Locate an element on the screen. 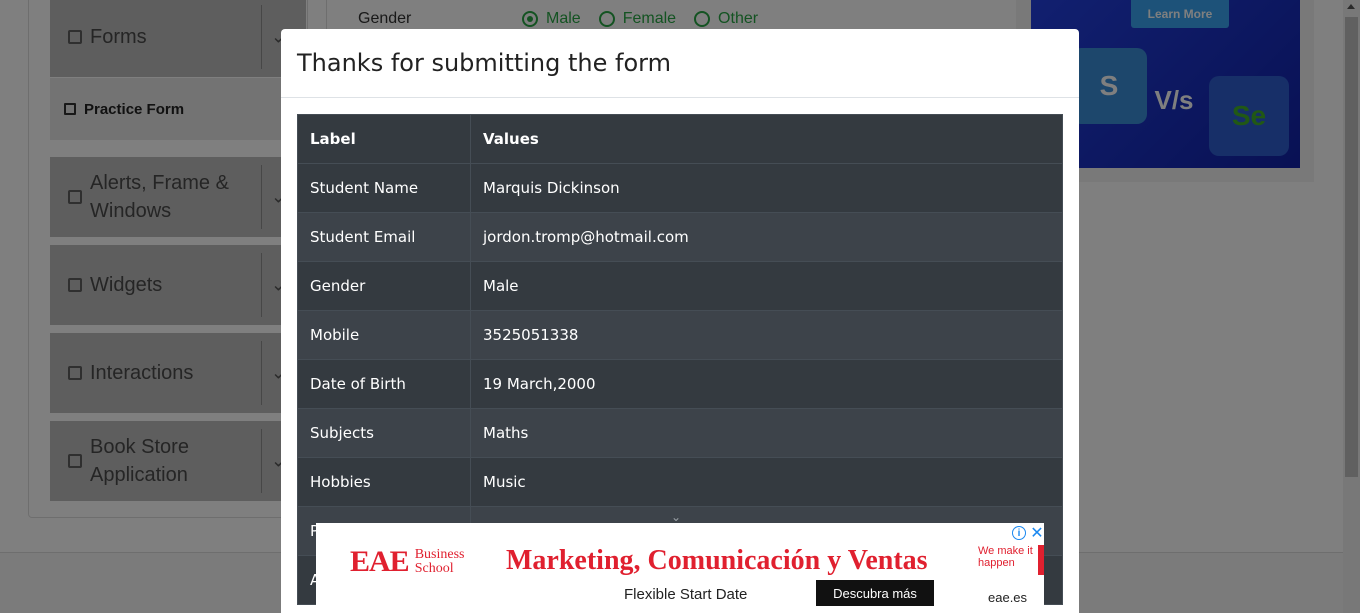 The width and height of the screenshot is (1360, 613). ad-cta-button: Descubra más is located at coordinates (875, 593).